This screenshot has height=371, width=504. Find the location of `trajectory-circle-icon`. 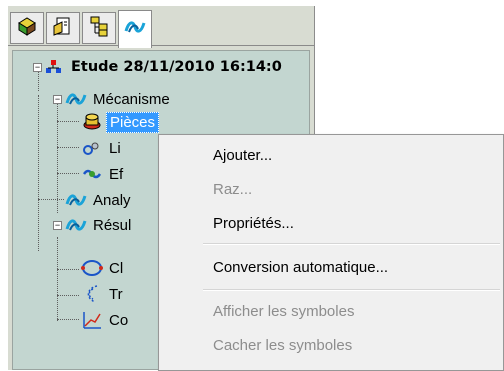

trajectory-circle-icon is located at coordinates (92, 268).